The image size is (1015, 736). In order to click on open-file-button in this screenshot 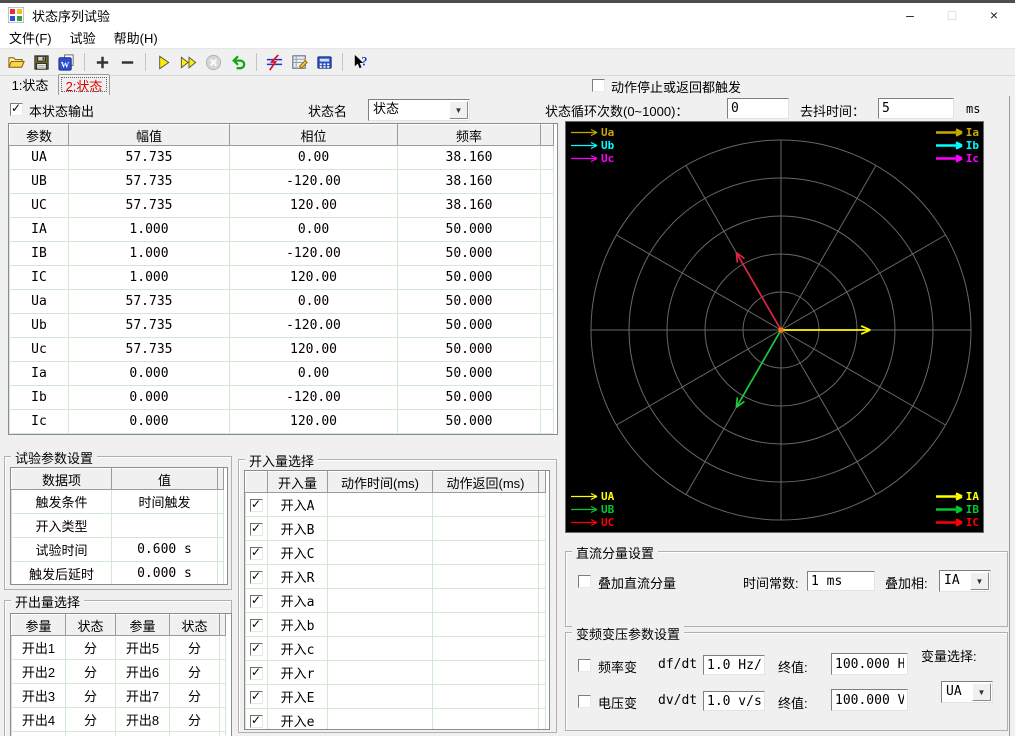, I will do `click(16, 62)`.